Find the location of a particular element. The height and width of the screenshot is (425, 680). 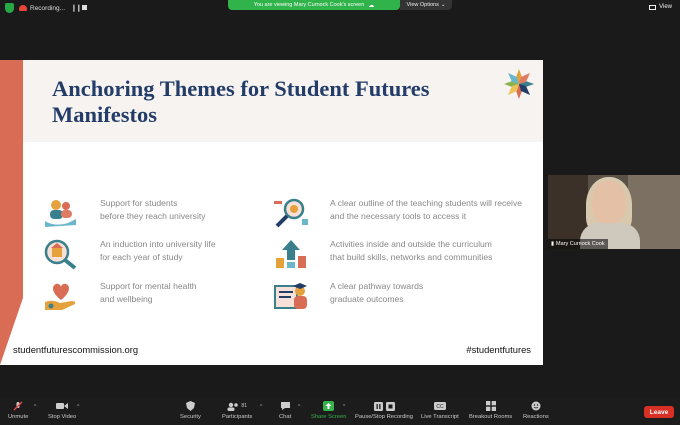

participant-name: Mary Curnock Cook is located at coordinates (580, 244).